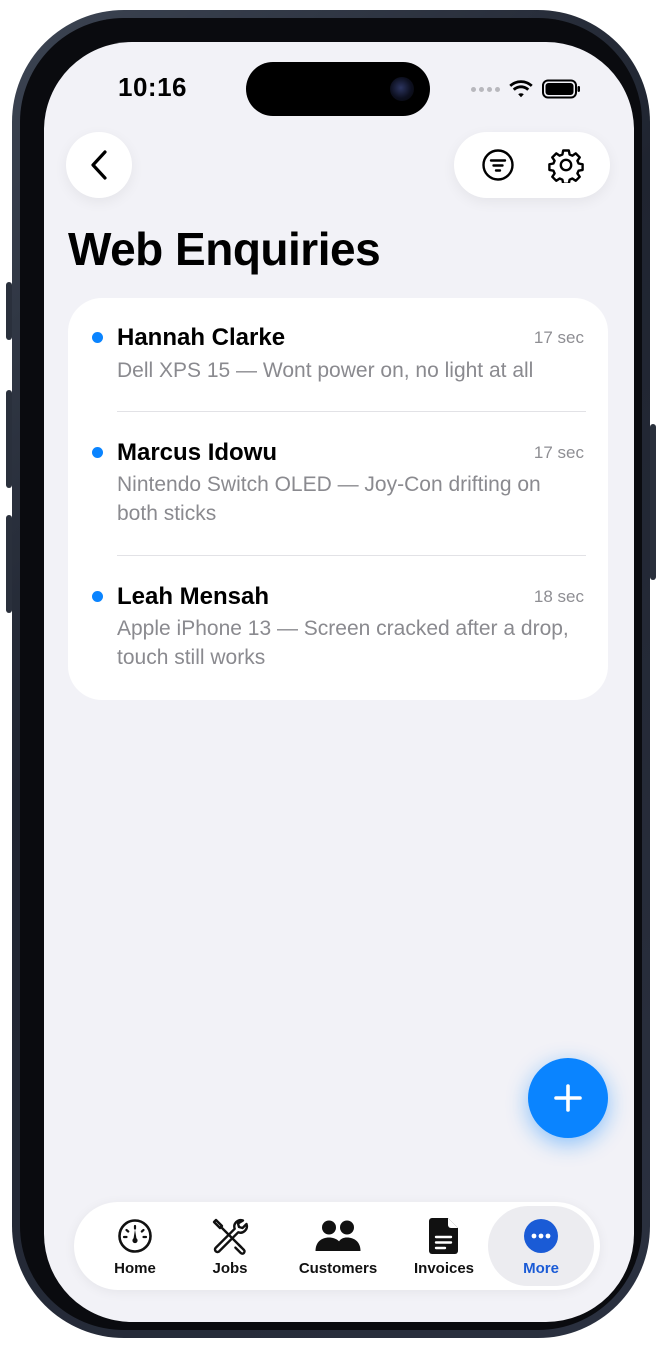 The image size is (660, 1349). I want to click on tab-home: Home, so click(135, 1246).